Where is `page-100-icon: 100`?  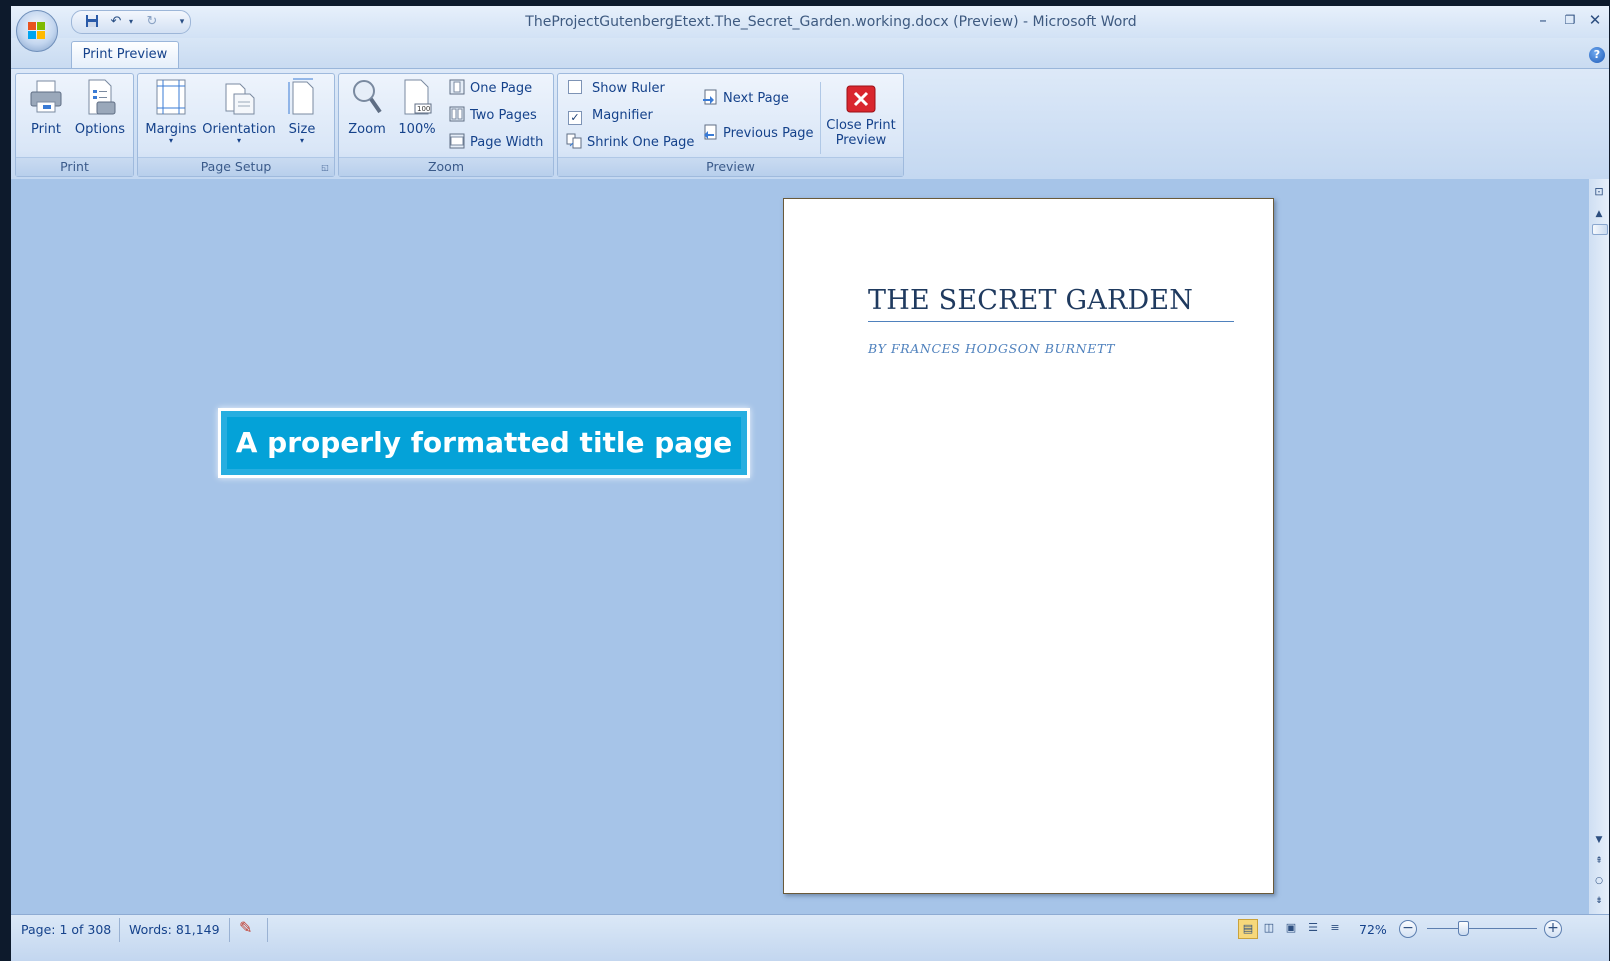
page-100-icon: 100 is located at coordinates (417, 97).